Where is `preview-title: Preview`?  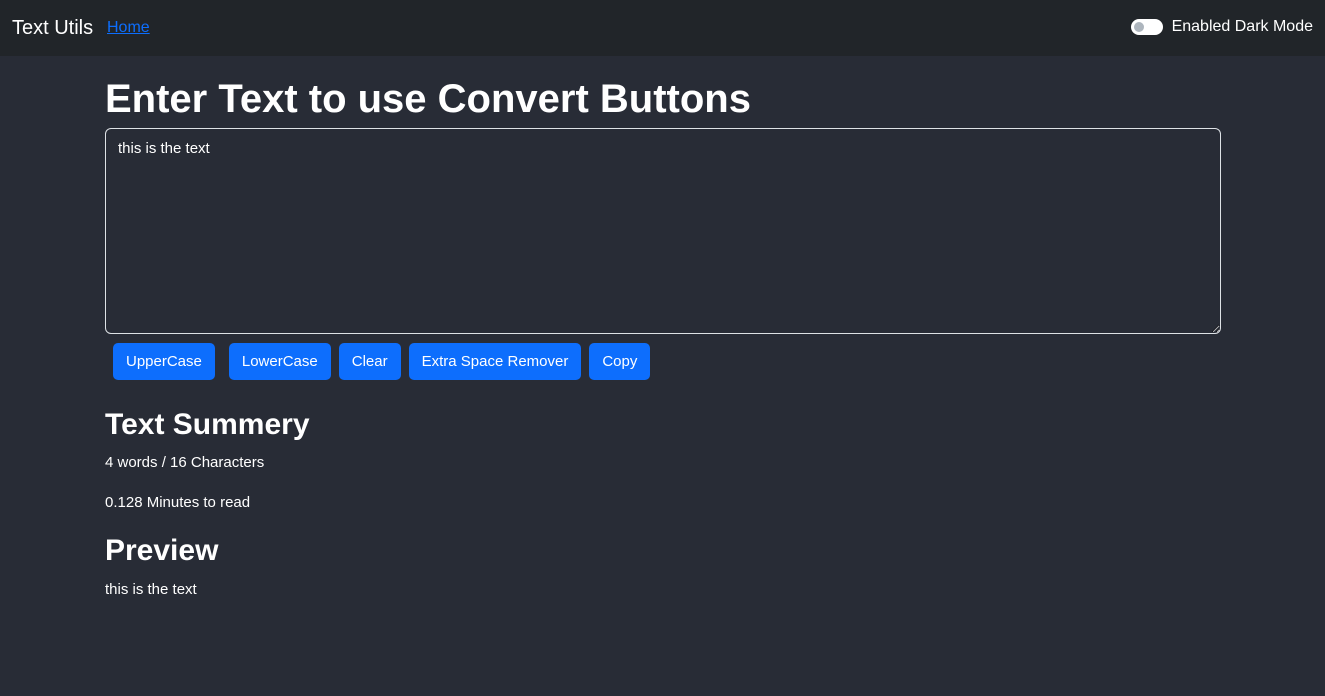 preview-title: Preview is located at coordinates (162, 550).